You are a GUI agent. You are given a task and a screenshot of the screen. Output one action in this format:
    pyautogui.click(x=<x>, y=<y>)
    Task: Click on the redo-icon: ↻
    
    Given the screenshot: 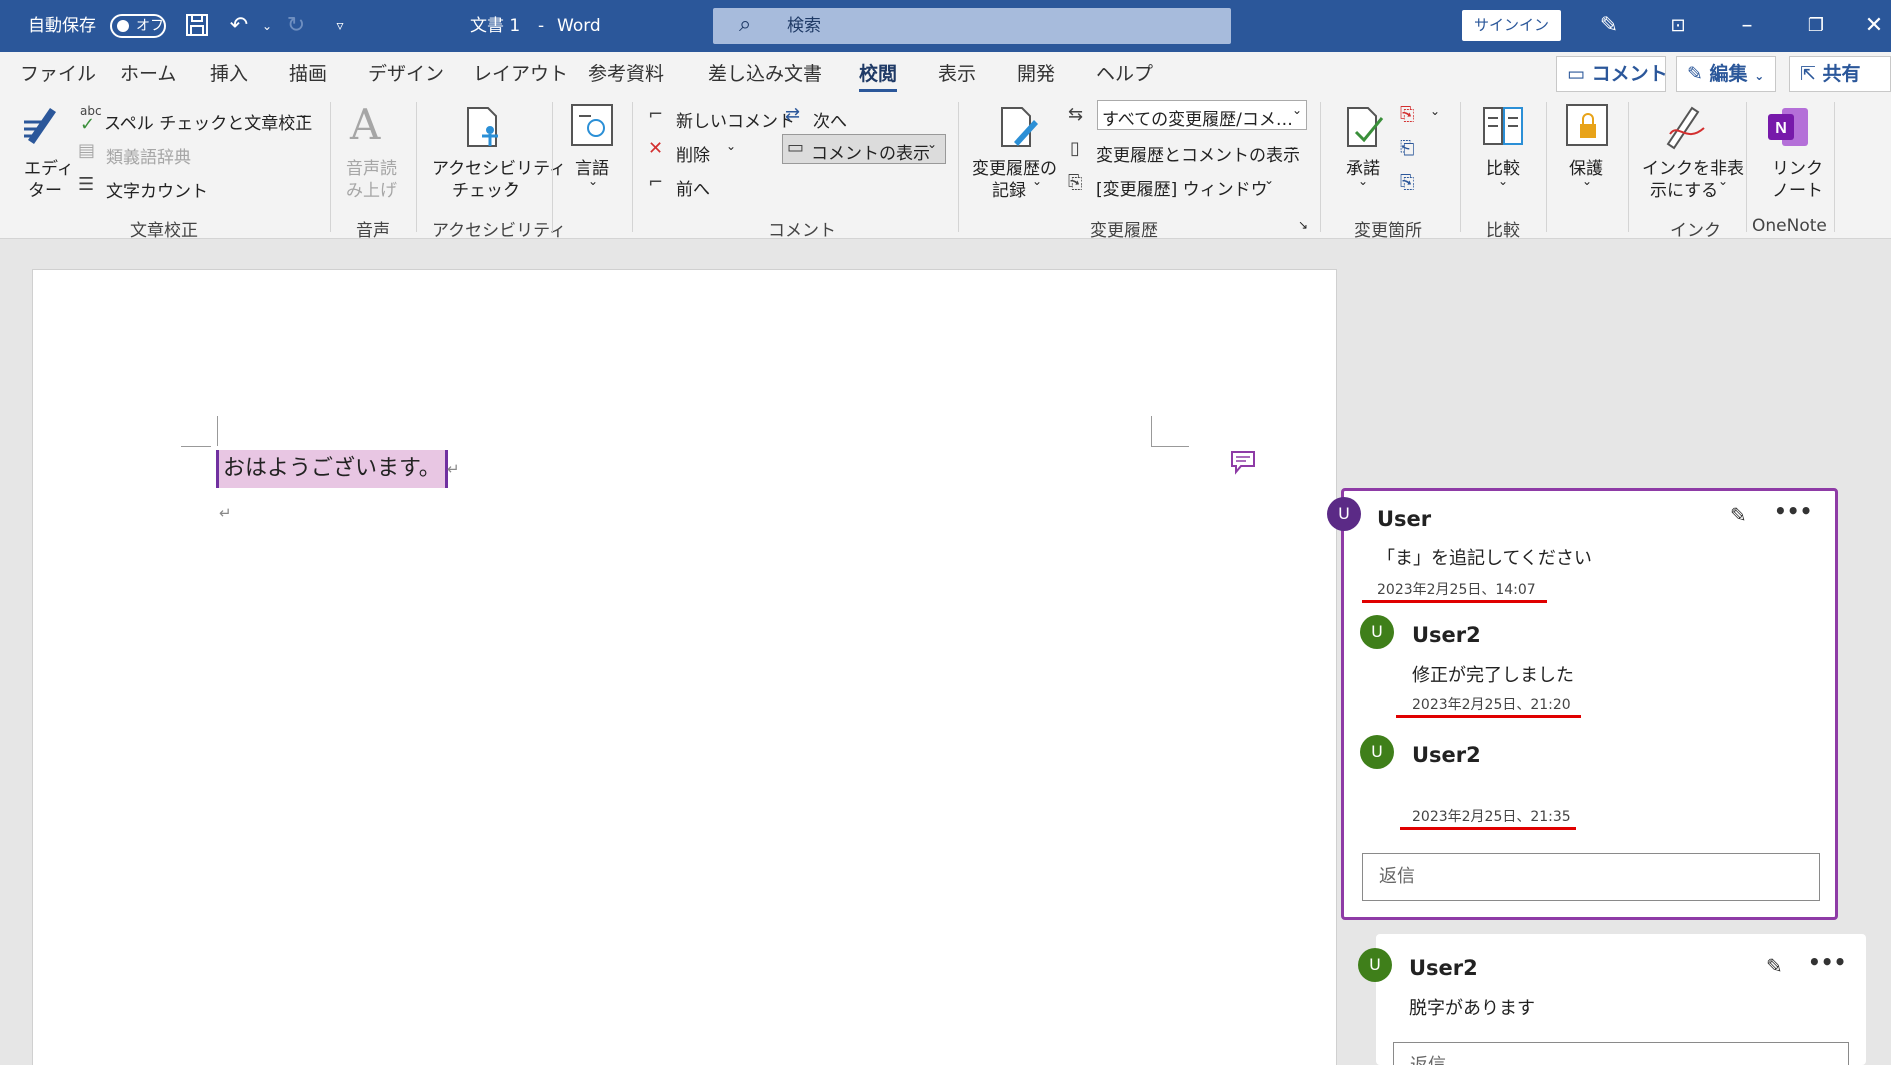 What is the action you would take?
    pyautogui.click(x=296, y=26)
    